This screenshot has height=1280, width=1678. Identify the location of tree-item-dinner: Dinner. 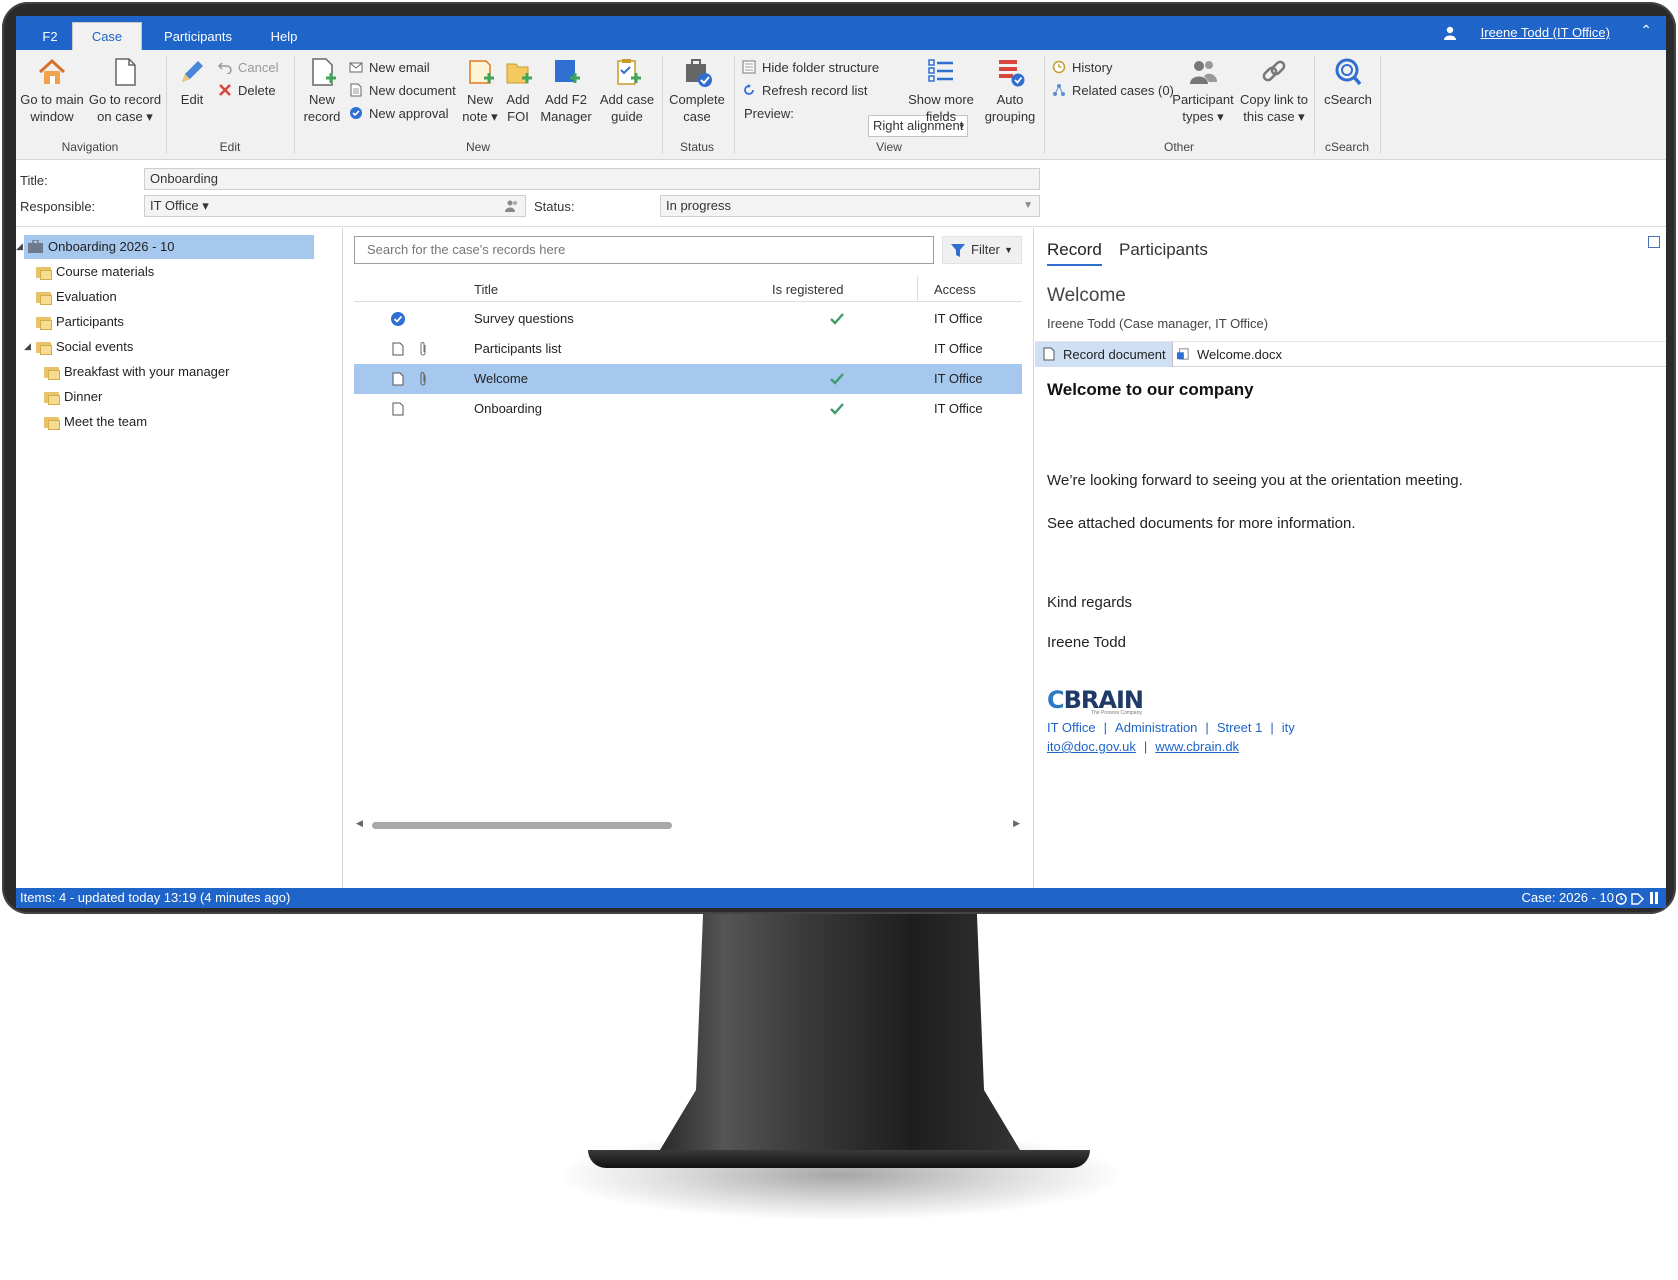
(73, 397).